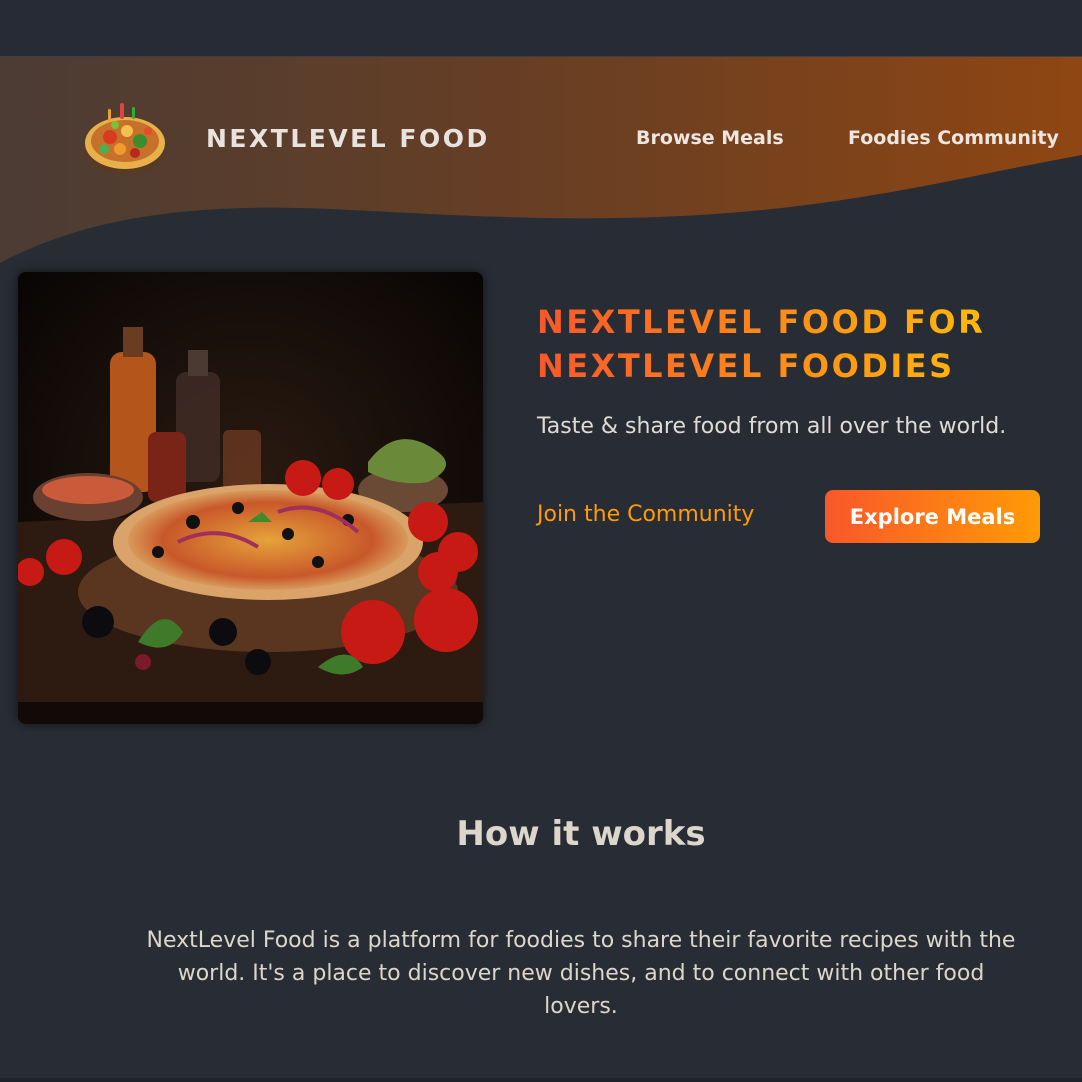  Describe the element at coordinates (932, 516) in the screenshot. I see `explore-meals-button: Explore Meals` at that location.